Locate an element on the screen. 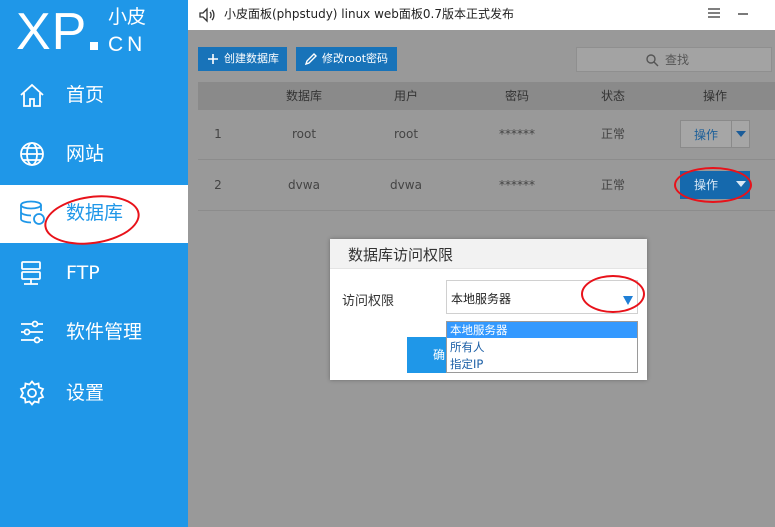  minimize-icon is located at coordinates (743, 13).